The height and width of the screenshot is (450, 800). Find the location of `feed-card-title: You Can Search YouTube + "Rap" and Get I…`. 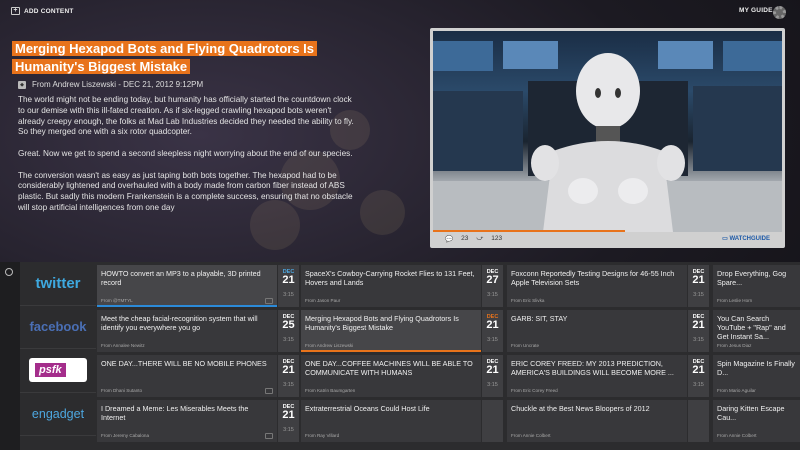

feed-card-title: You Can Search YouTube + "Rap" and Get I… is located at coordinates (751, 328).